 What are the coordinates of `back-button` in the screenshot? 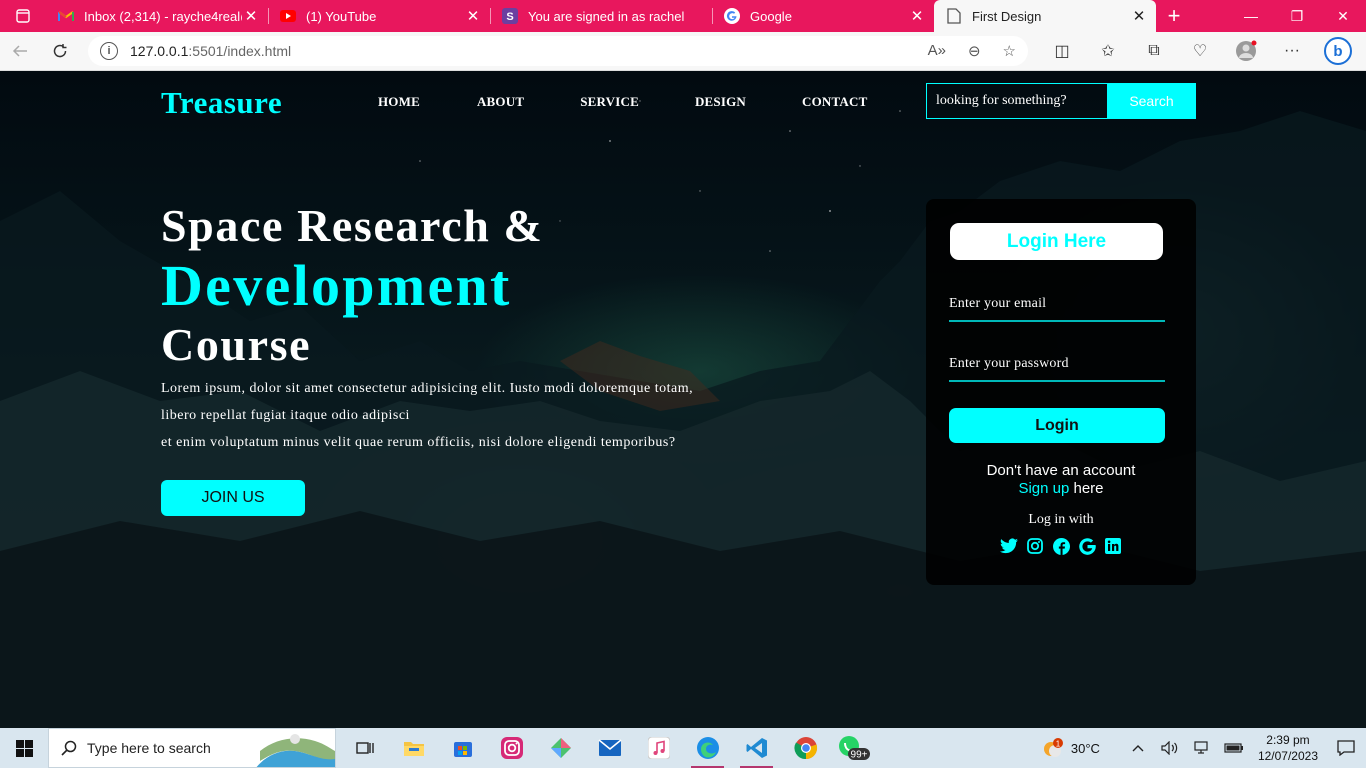 It's located at (20, 51).